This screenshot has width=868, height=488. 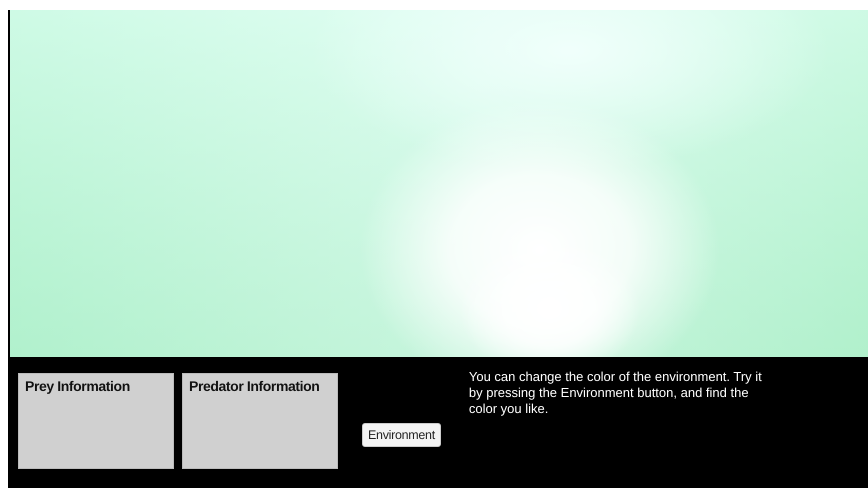 I want to click on info-panel: Prey Information, so click(x=96, y=421).